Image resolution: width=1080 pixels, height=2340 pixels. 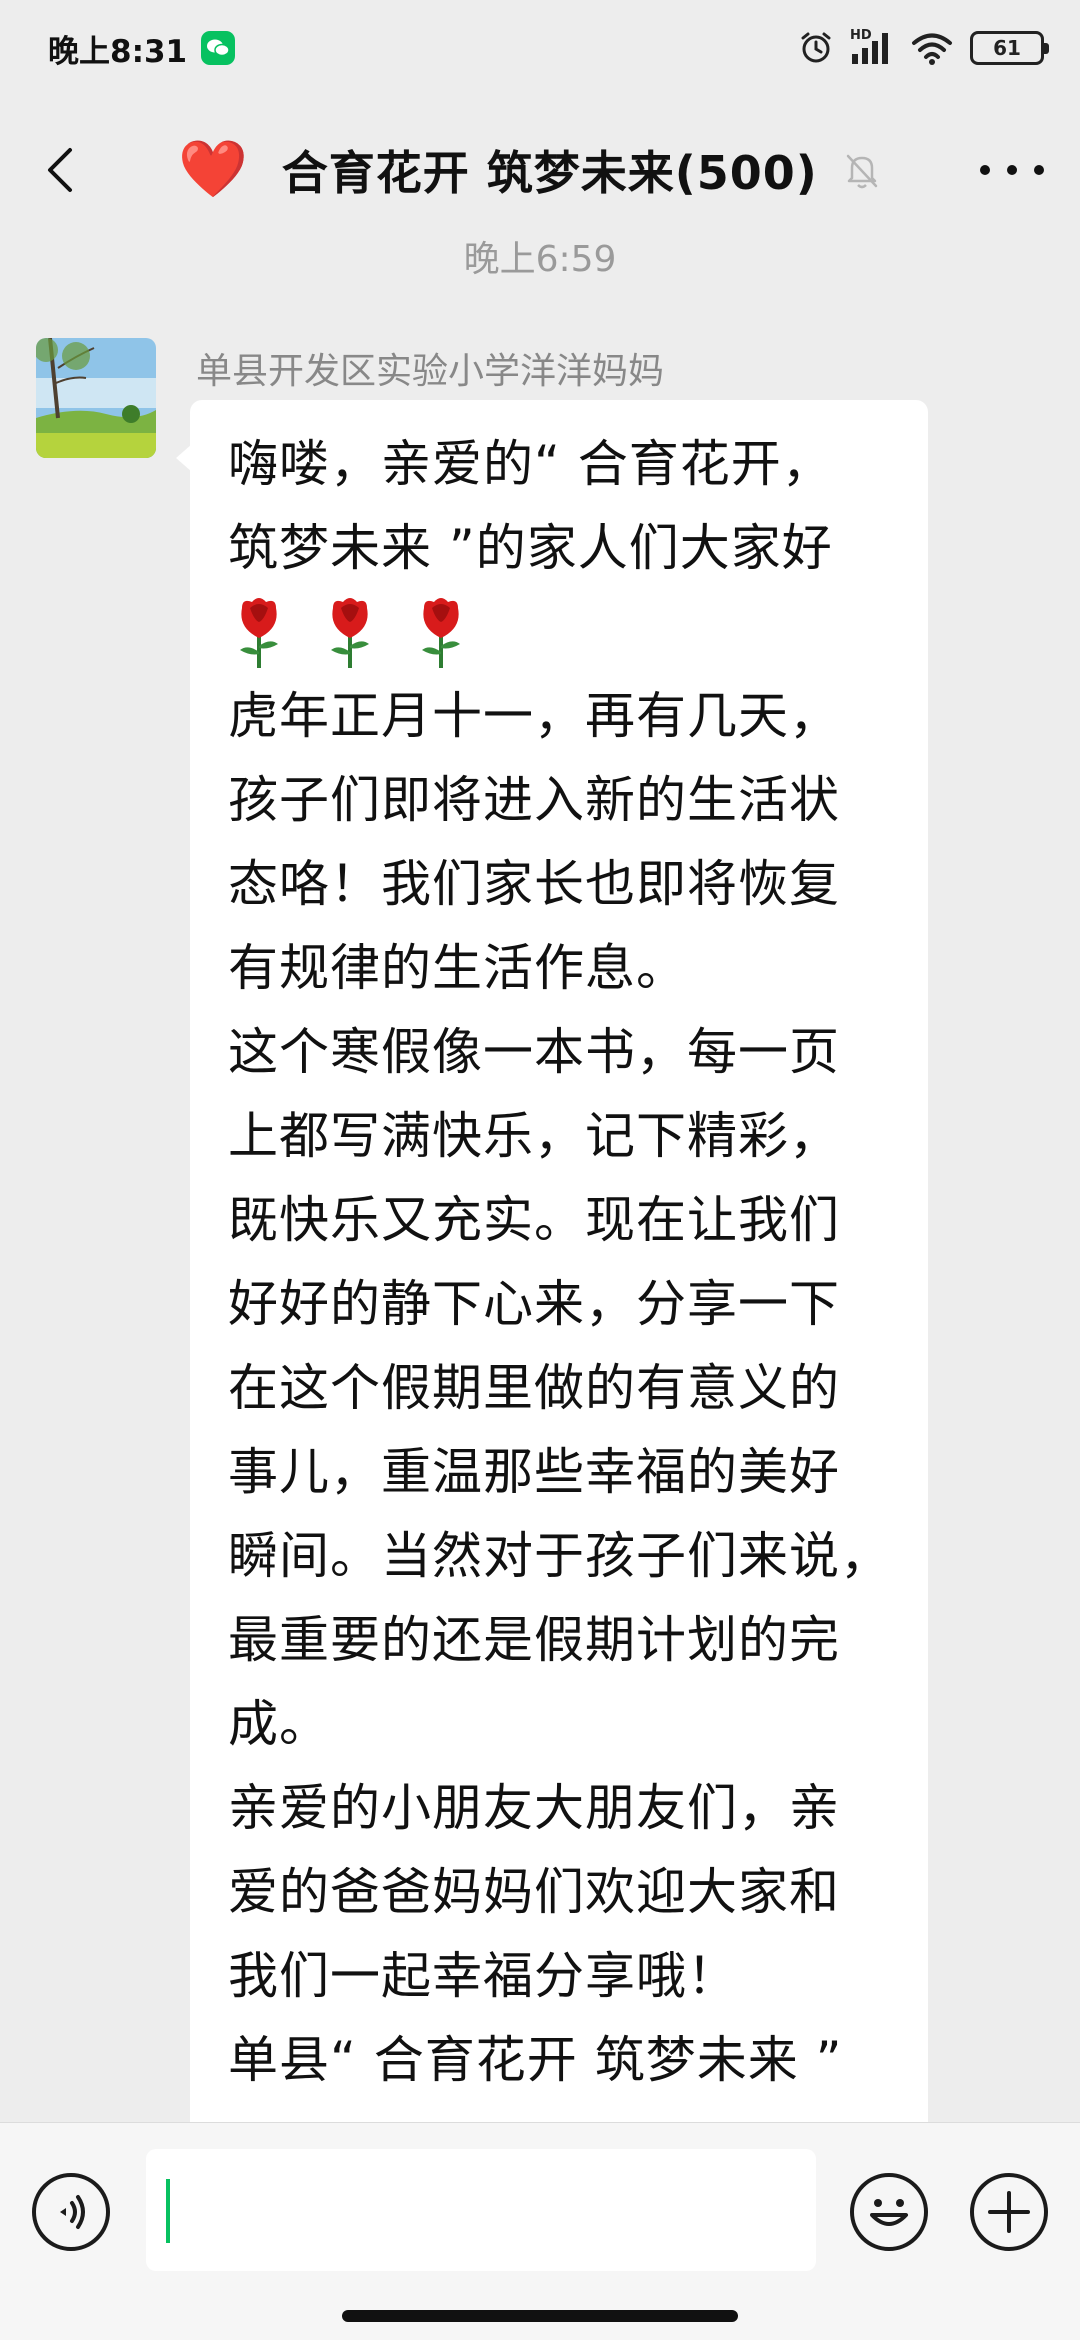 What do you see at coordinates (540, 2316) in the screenshot?
I see `home-indicator` at bounding box center [540, 2316].